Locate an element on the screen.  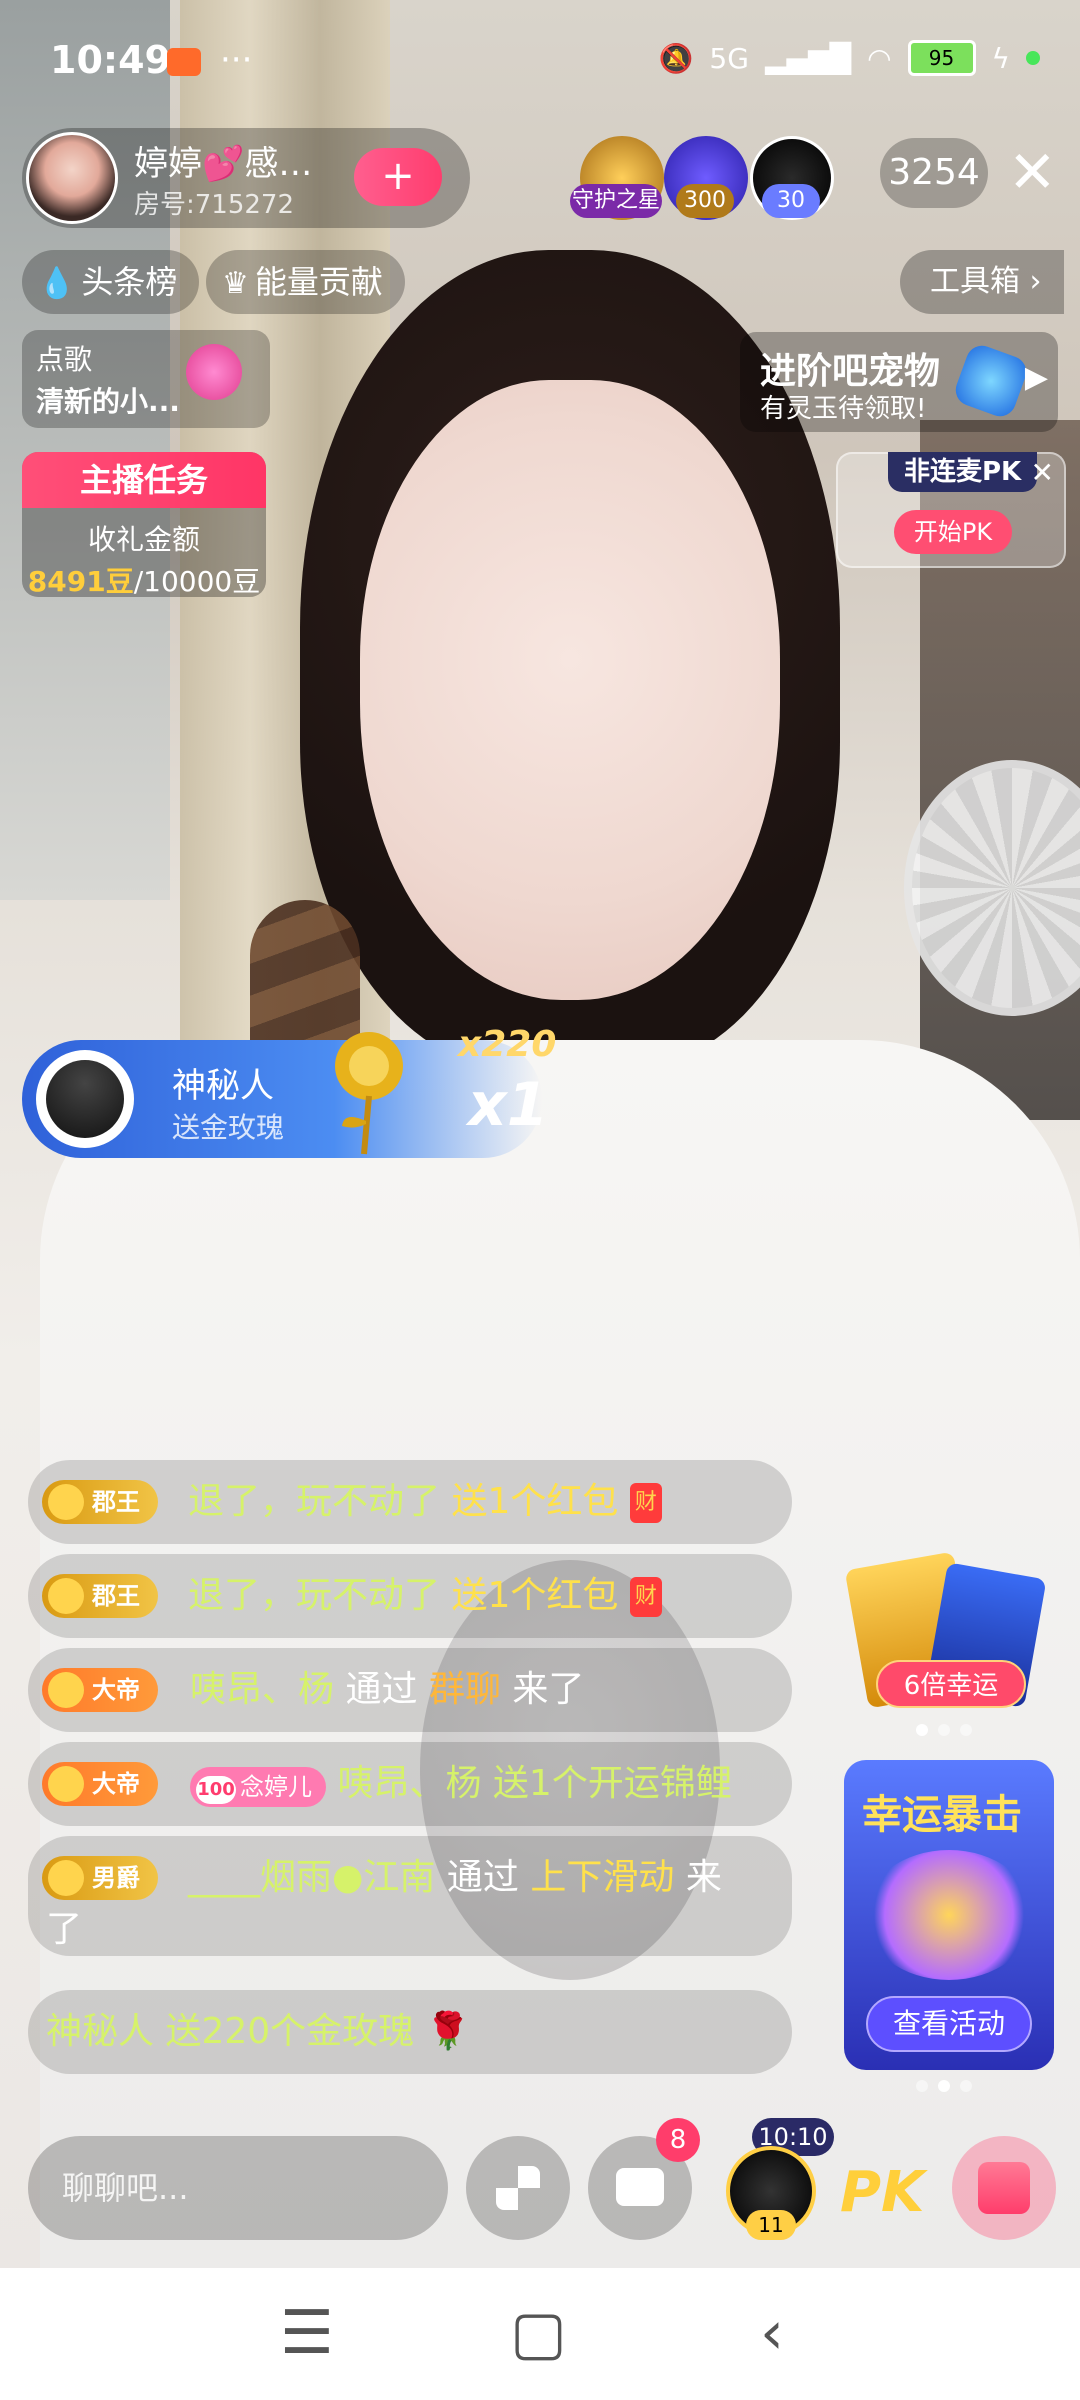
energy-contribution-label: 能量贡献 is located at coordinates (318, 282).